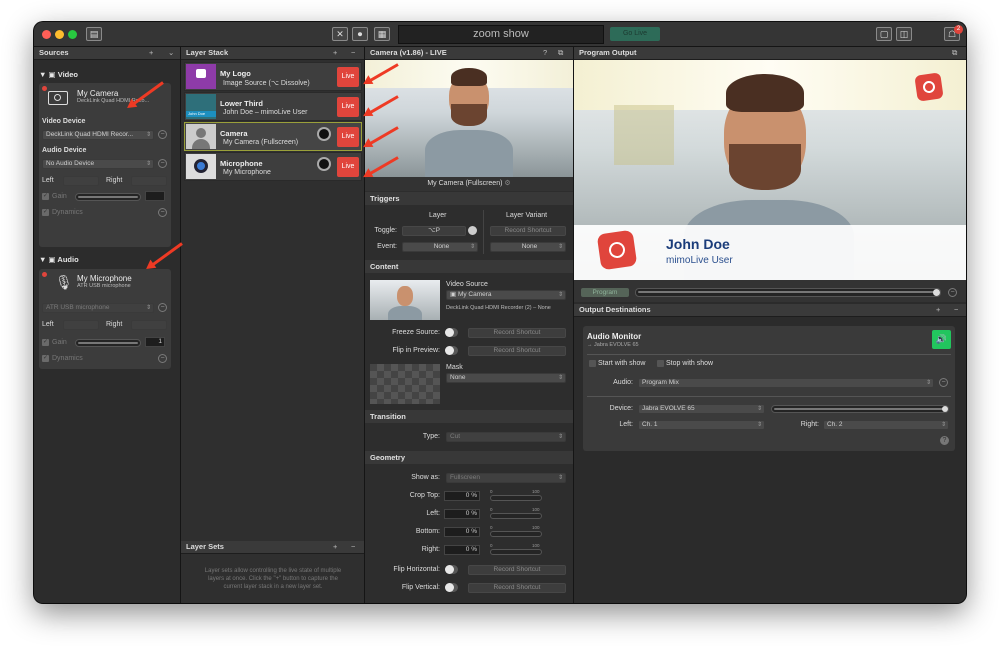 The image size is (1000, 648). Describe the element at coordinates (517, 351) in the screenshot. I see `flip-preview-record-shortcut-button: Record Shortcut` at that location.